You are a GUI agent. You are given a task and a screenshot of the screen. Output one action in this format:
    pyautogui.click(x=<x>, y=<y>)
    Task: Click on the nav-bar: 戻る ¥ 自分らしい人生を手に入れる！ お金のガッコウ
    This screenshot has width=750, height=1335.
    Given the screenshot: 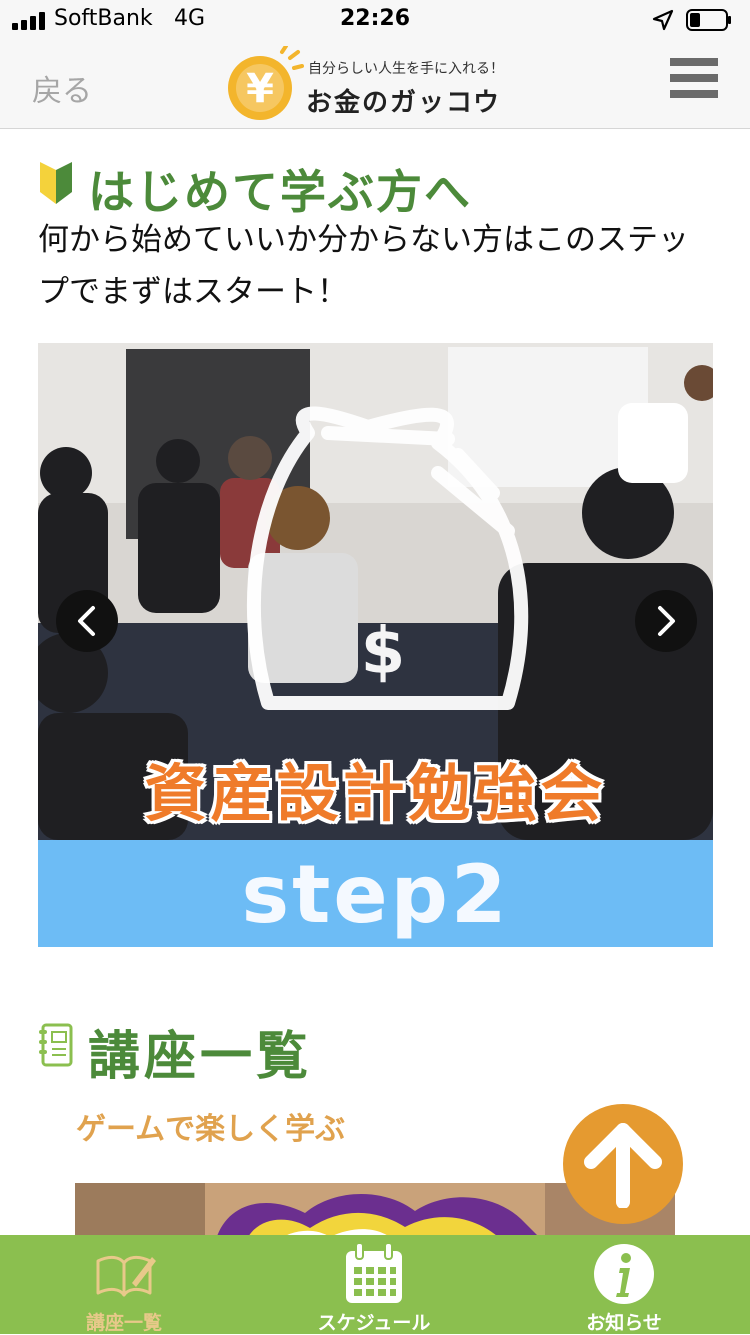 What is the action you would take?
    pyautogui.click(x=375, y=84)
    